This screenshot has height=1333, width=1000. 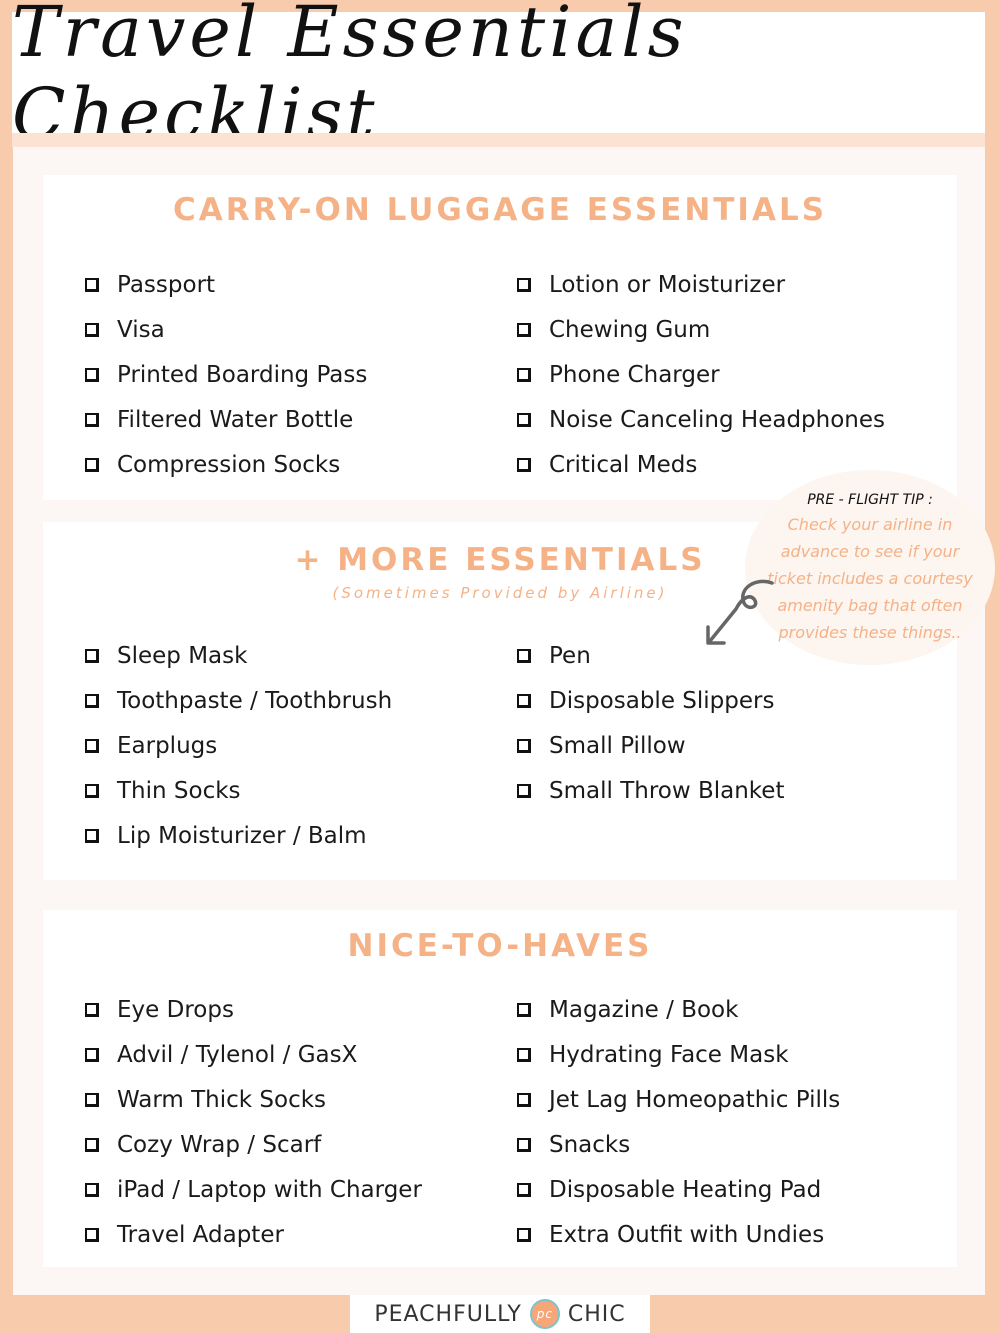 What do you see at coordinates (669, 1054) in the screenshot?
I see `checklist-item-label: Hydrating Face Mask` at bounding box center [669, 1054].